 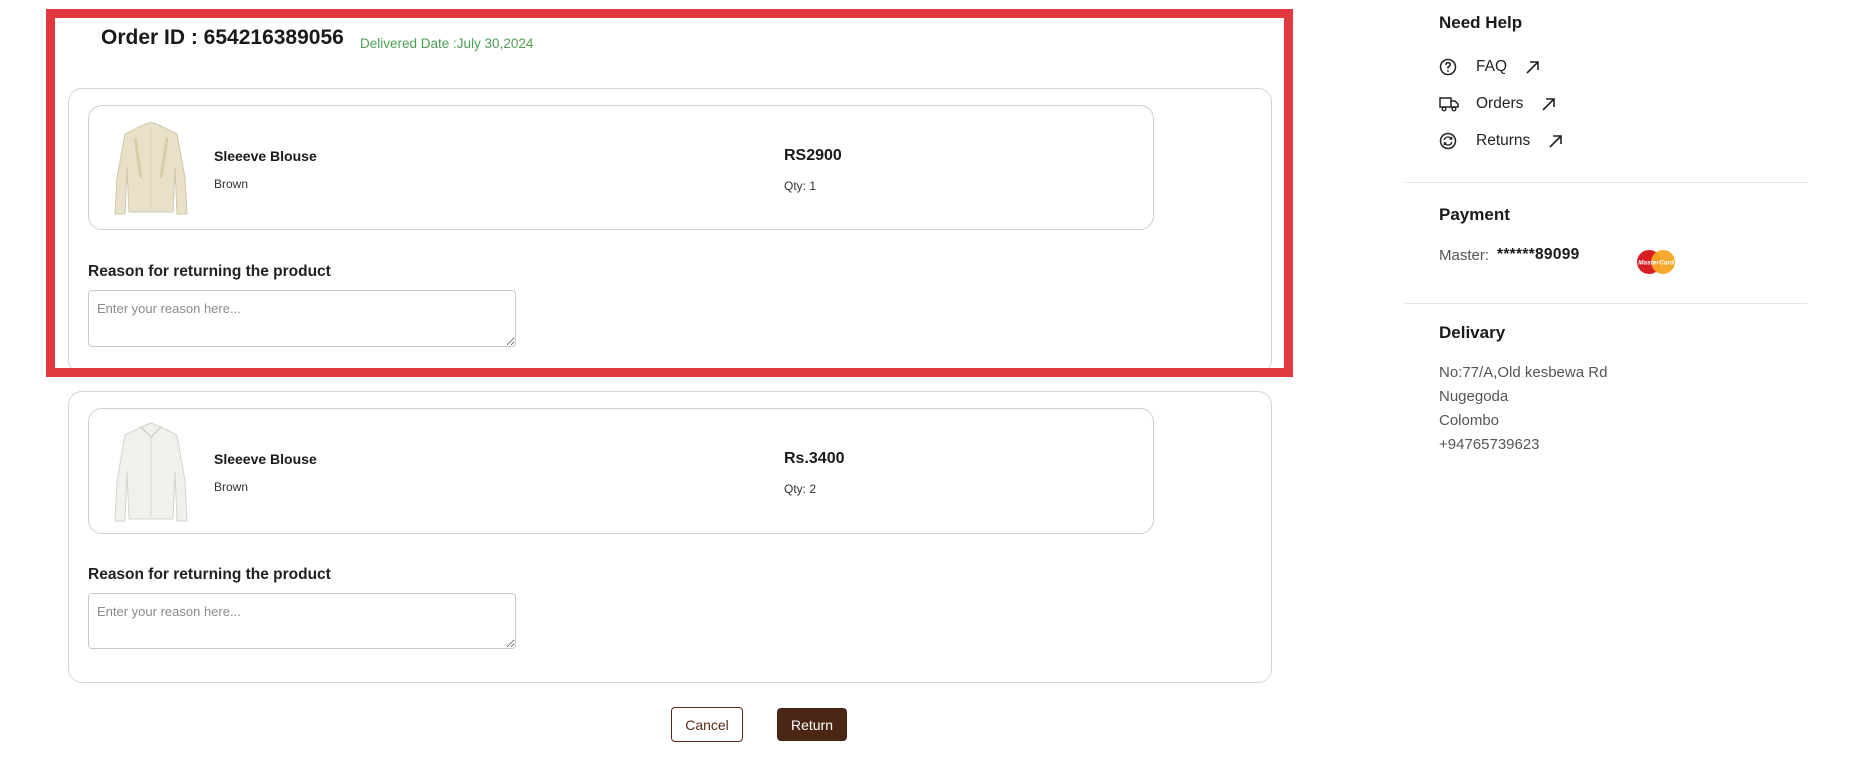 What do you see at coordinates (1448, 141) in the screenshot?
I see `return-circle-icon` at bounding box center [1448, 141].